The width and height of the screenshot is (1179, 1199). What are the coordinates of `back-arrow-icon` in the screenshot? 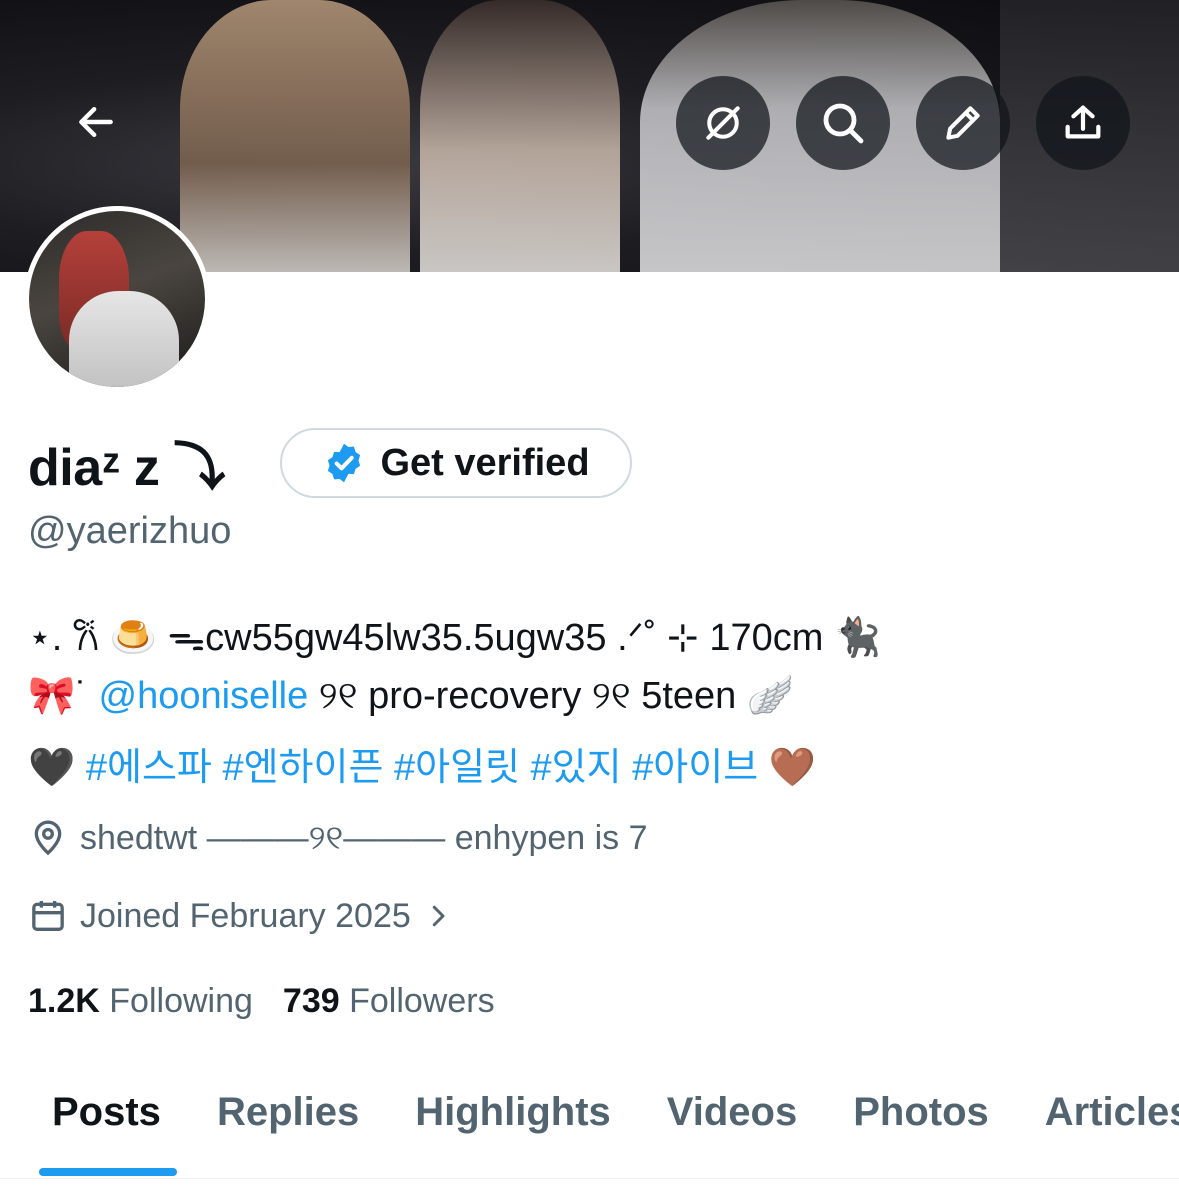 It's located at (96, 122).